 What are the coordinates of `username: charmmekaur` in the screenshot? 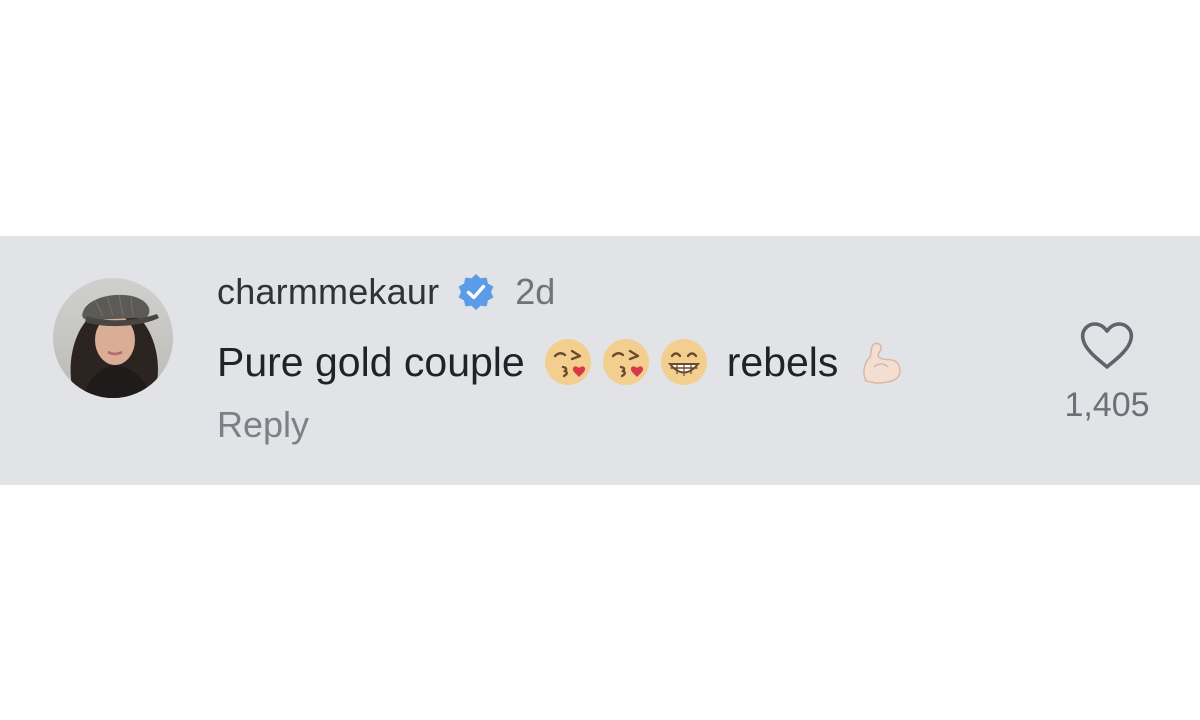 It's located at (328, 292).